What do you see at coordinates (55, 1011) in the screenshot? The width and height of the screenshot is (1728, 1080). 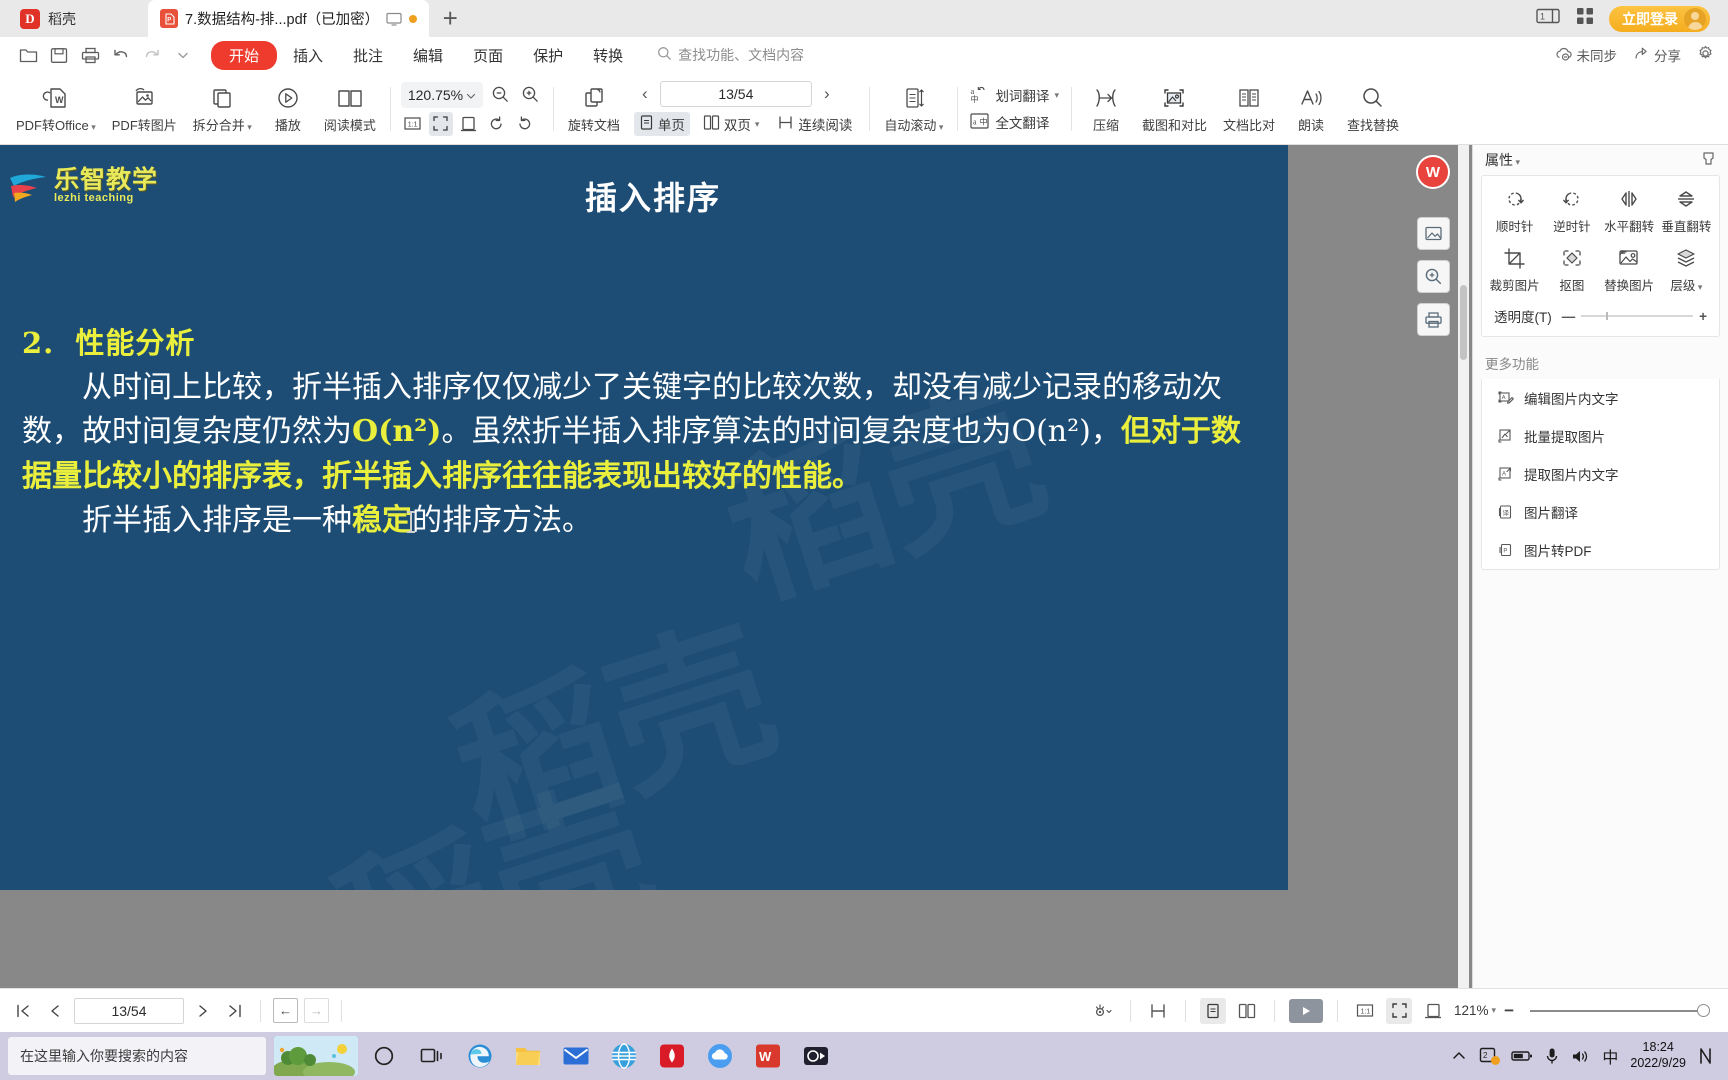 I see `prev-page-icon` at bounding box center [55, 1011].